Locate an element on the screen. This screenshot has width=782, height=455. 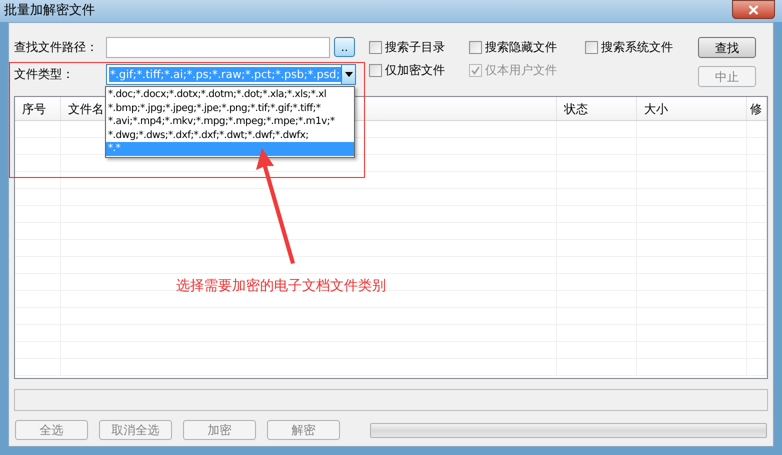
close-icon is located at coordinates (753, 9).